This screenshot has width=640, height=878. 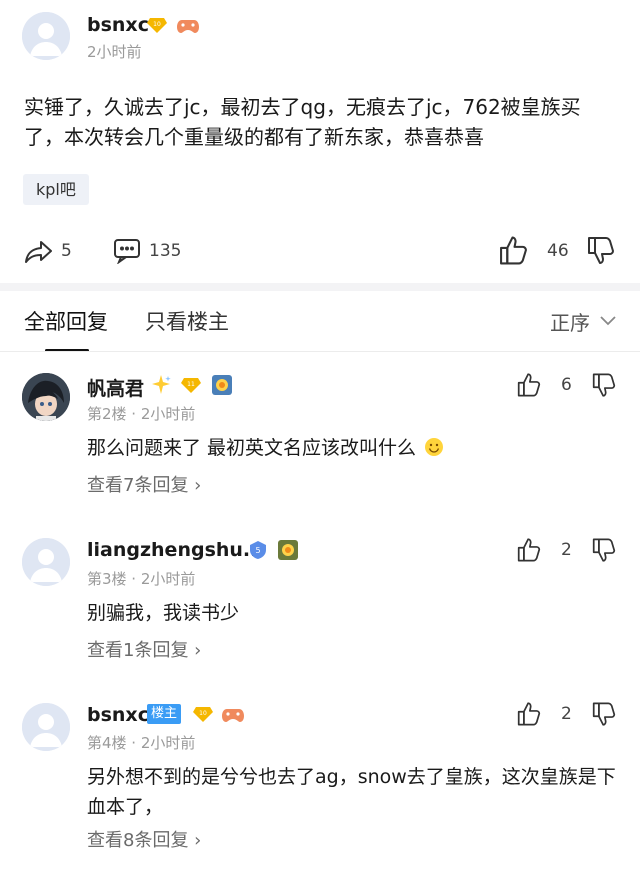 I want to click on svg-text: 11, so click(x=191, y=384).